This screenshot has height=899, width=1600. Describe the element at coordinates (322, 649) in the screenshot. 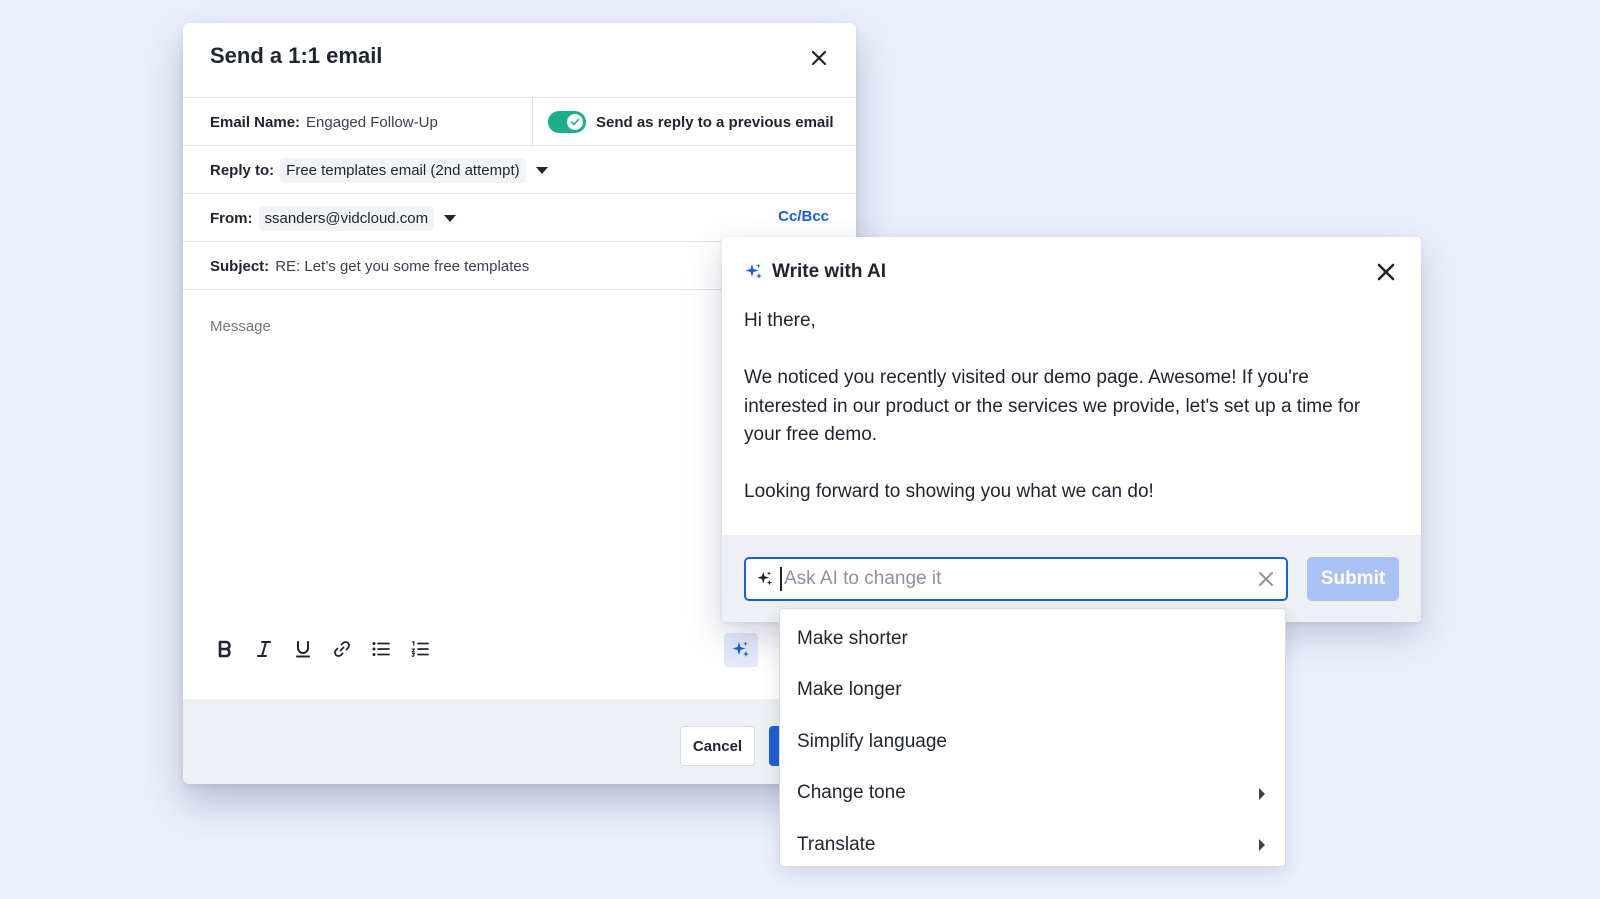

I see `formatting-toolbar` at that location.